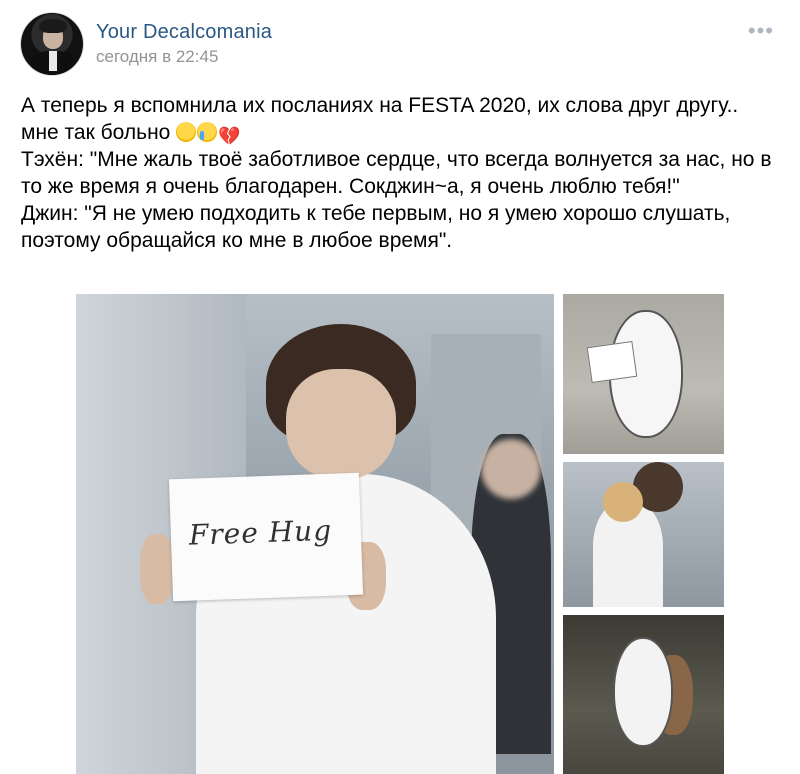 The width and height of the screenshot is (800, 774). I want to click on post-header: Your Decalcomania сегодня в 22:45 •••, so click(400, 45).